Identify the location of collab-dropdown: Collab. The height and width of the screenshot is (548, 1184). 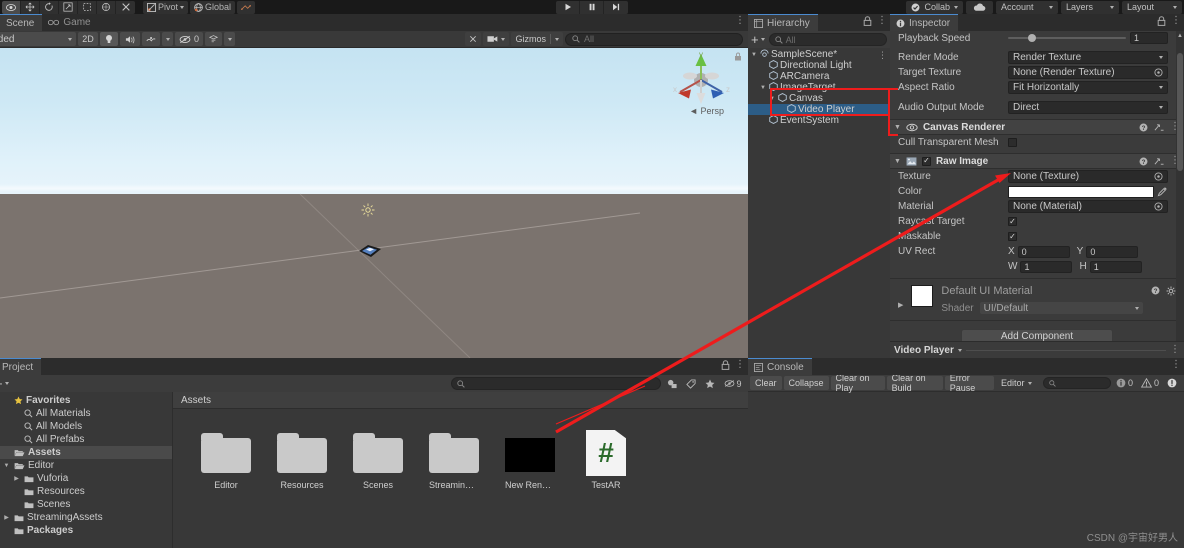
(934, 7).